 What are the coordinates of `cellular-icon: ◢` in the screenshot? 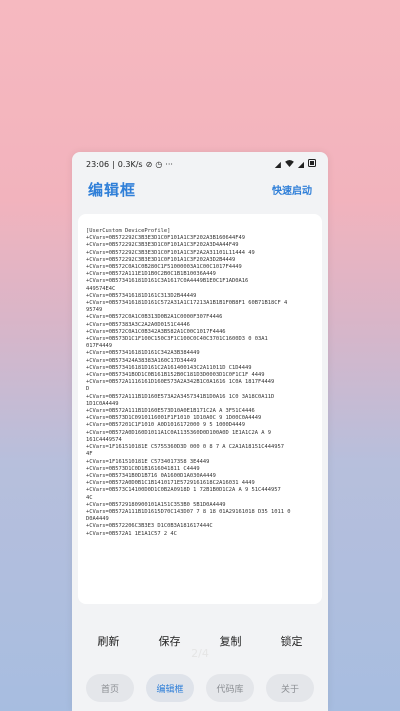 It's located at (300, 164).